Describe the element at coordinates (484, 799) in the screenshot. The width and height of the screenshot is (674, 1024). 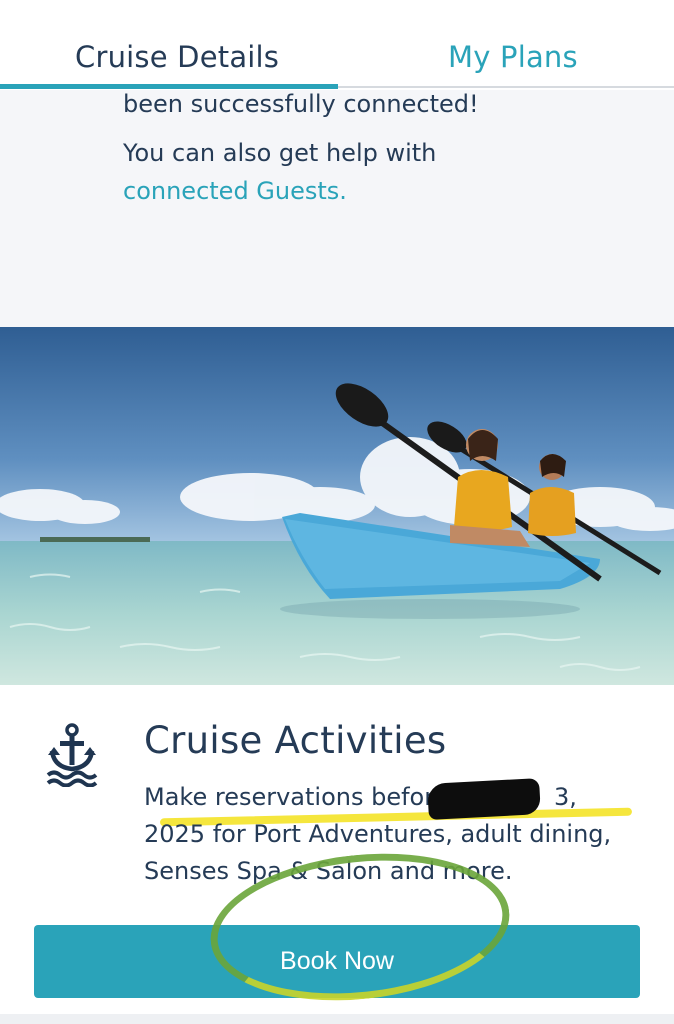
I see `redaction-scribble` at that location.